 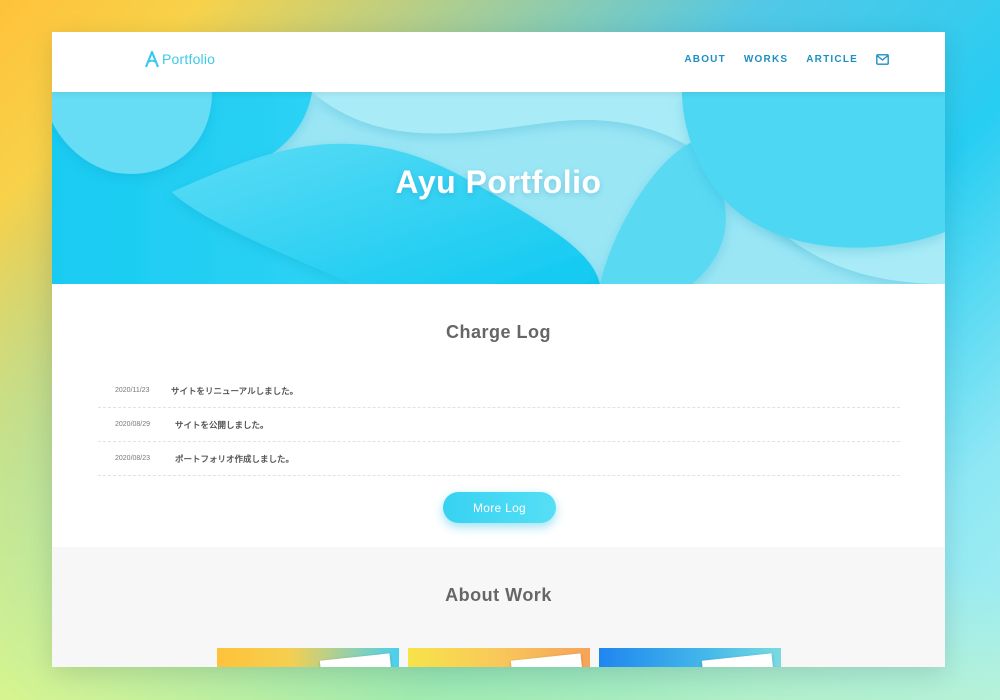 I want to click on main-nav: ABOUT WORKS ARTICLE, so click(x=777, y=59).